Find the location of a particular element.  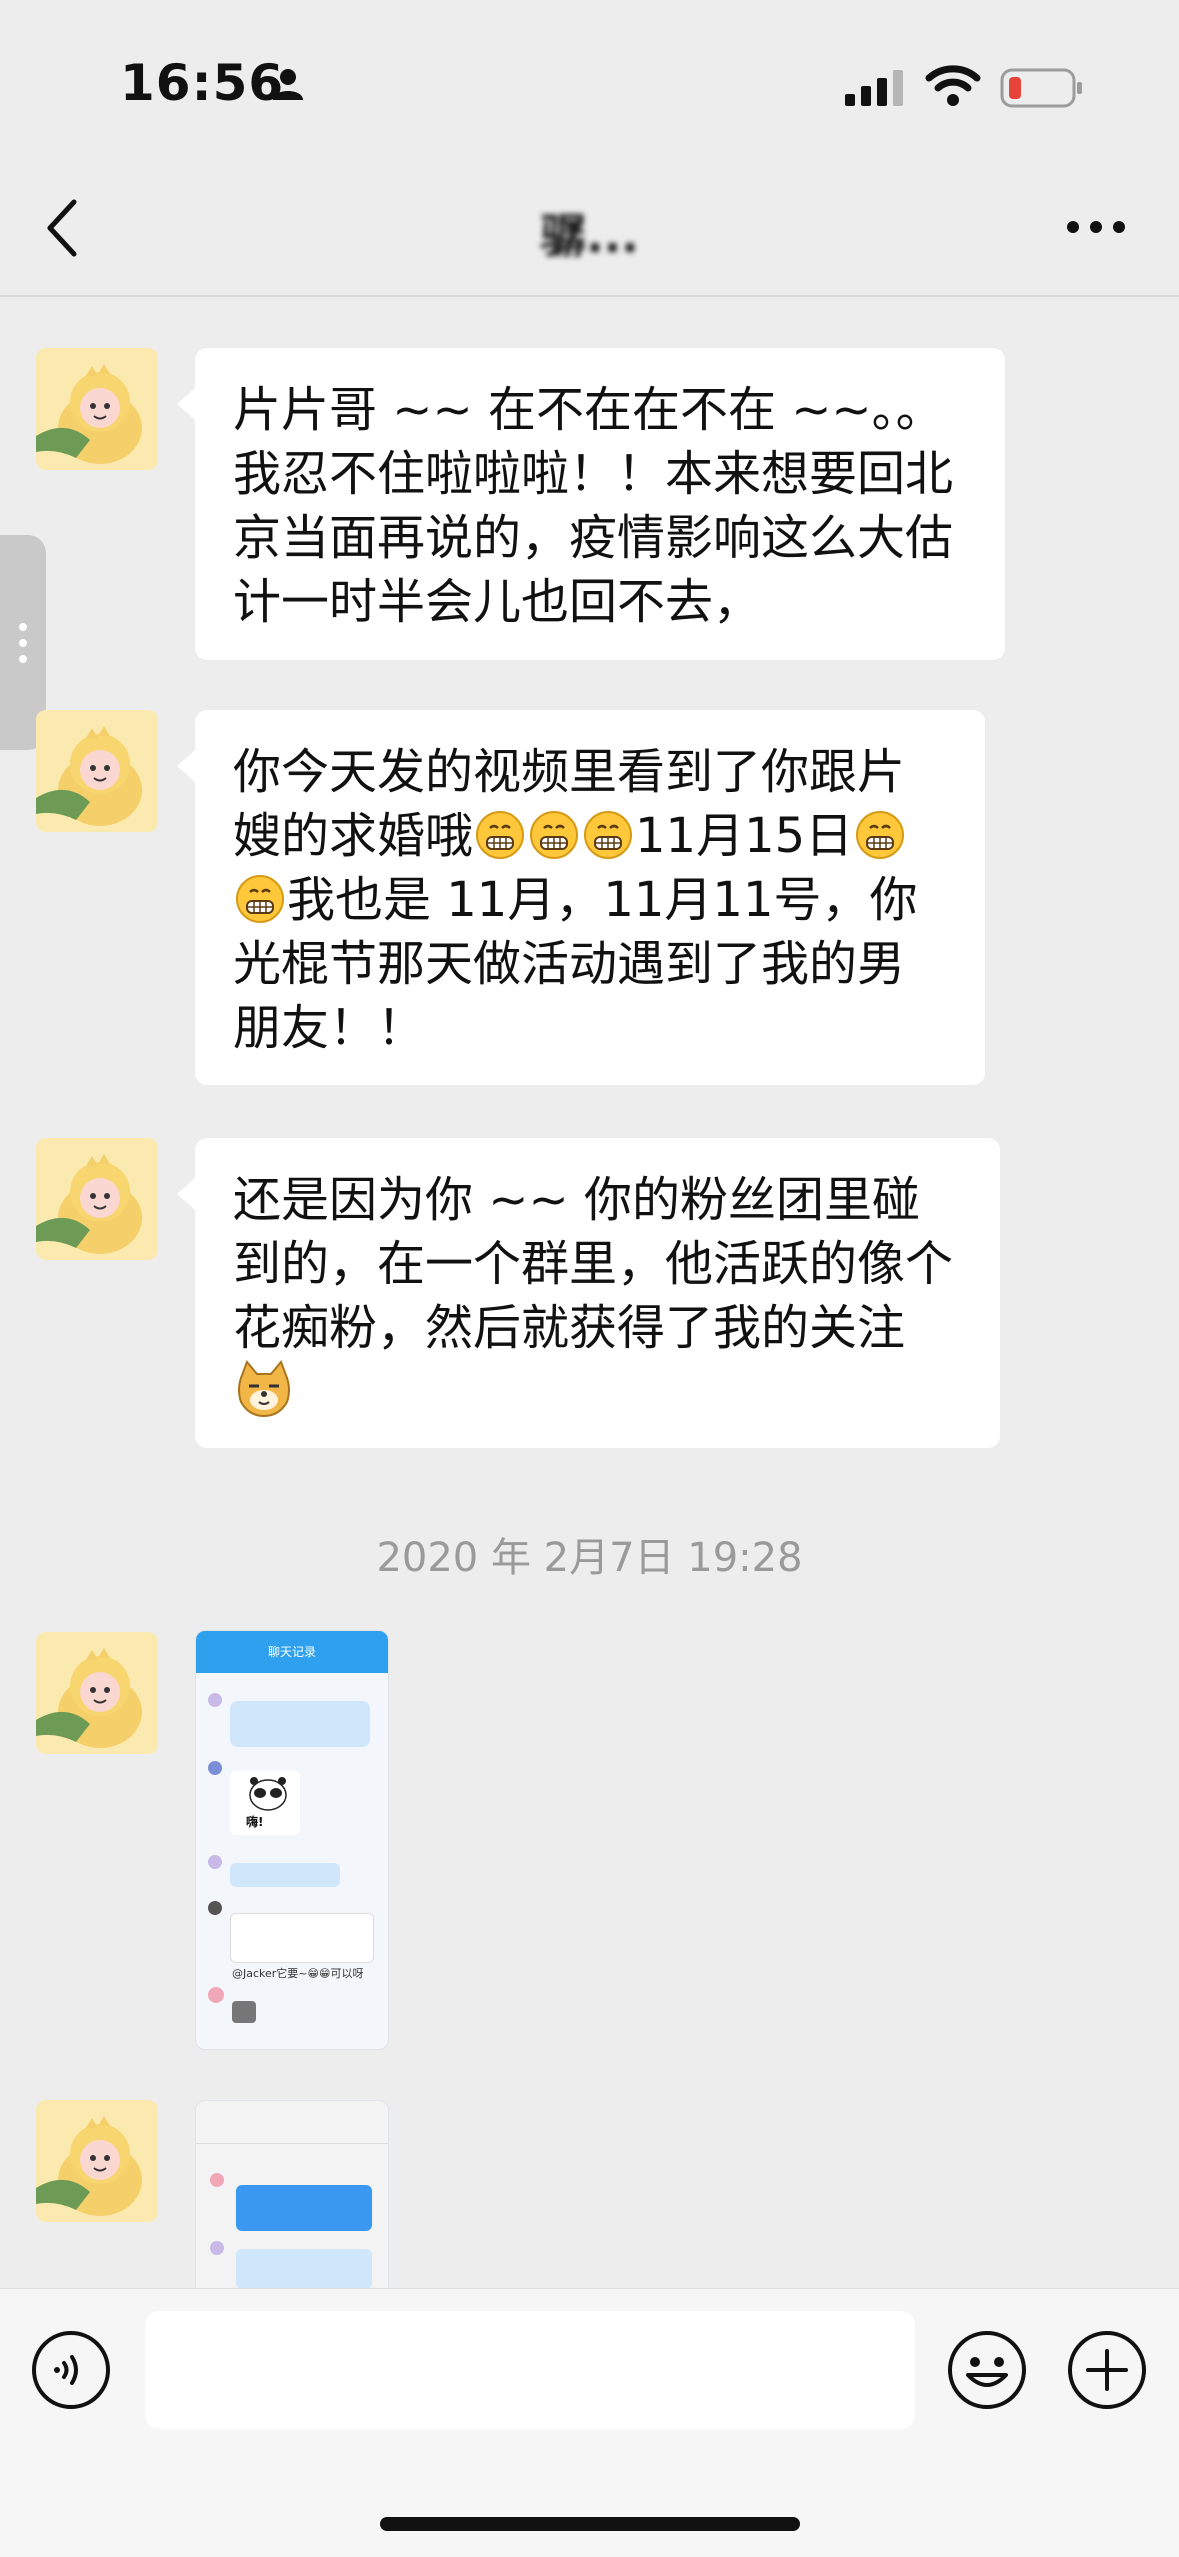

cellular-signal-icon is located at coordinates (874, 88).